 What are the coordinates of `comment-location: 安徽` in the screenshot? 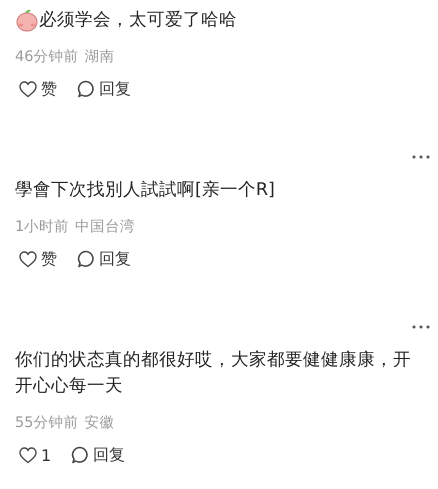 It's located at (99, 423).